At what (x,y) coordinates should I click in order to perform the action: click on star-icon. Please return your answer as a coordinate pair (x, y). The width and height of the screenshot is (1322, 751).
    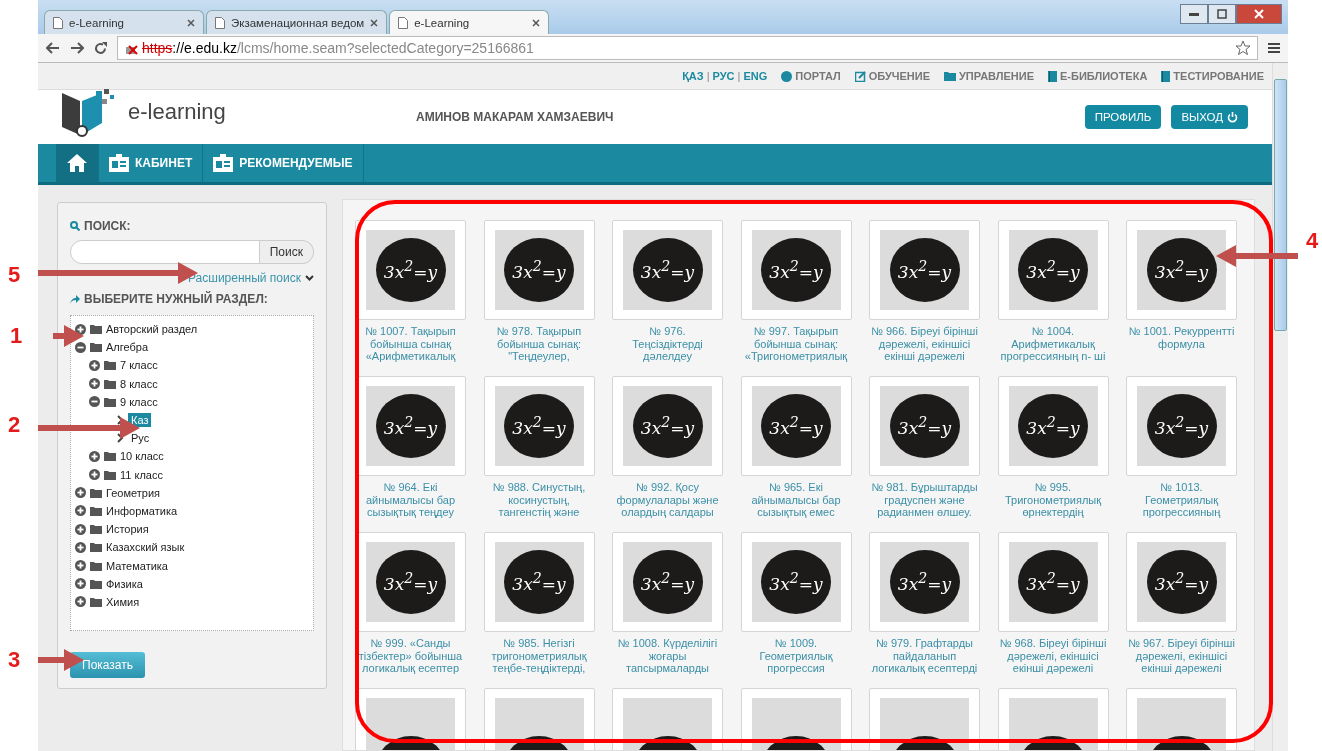
    Looking at the image, I should click on (1243, 48).